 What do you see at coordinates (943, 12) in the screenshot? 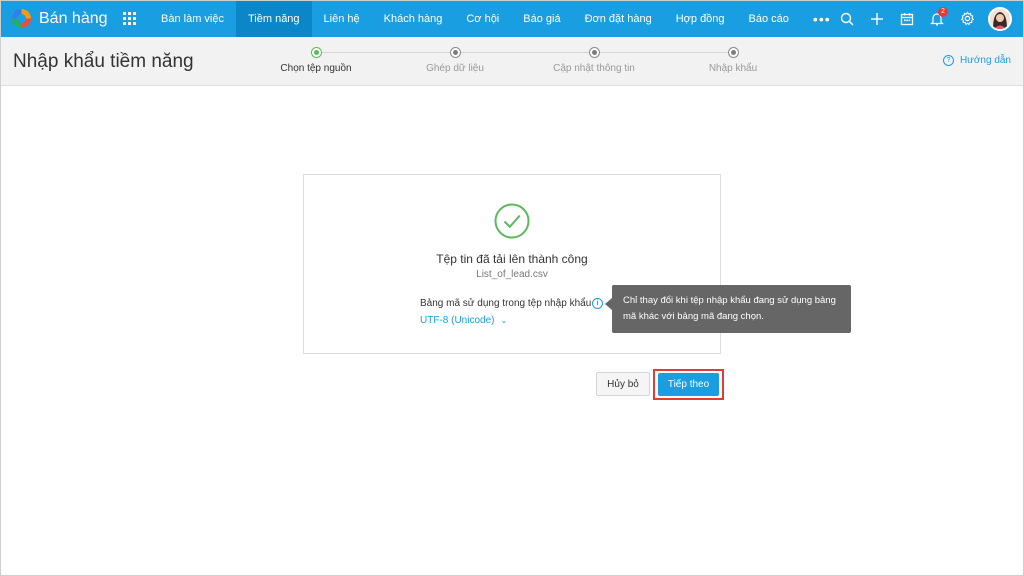
I see `notification-badge: 2` at bounding box center [943, 12].